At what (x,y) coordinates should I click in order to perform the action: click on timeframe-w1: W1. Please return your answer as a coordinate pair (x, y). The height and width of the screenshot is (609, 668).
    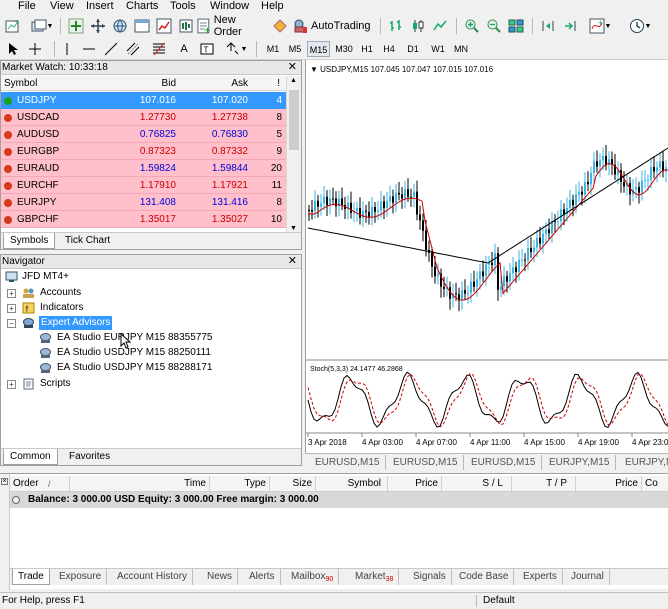
    Looking at the image, I should click on (438, 49).